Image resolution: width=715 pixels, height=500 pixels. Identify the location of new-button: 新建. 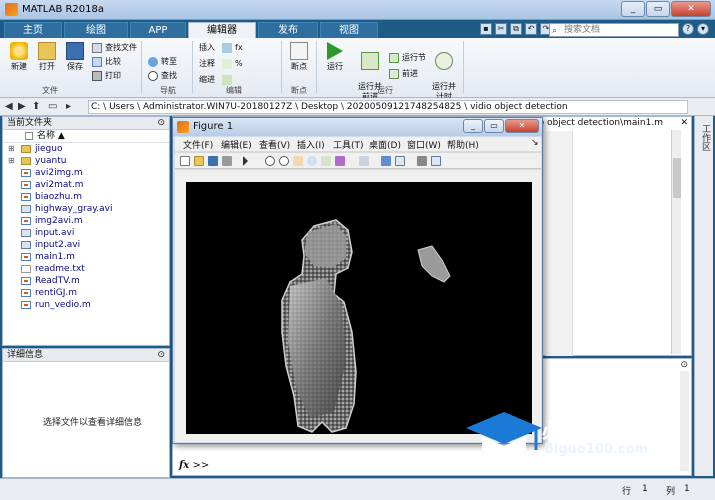
(19, 57).